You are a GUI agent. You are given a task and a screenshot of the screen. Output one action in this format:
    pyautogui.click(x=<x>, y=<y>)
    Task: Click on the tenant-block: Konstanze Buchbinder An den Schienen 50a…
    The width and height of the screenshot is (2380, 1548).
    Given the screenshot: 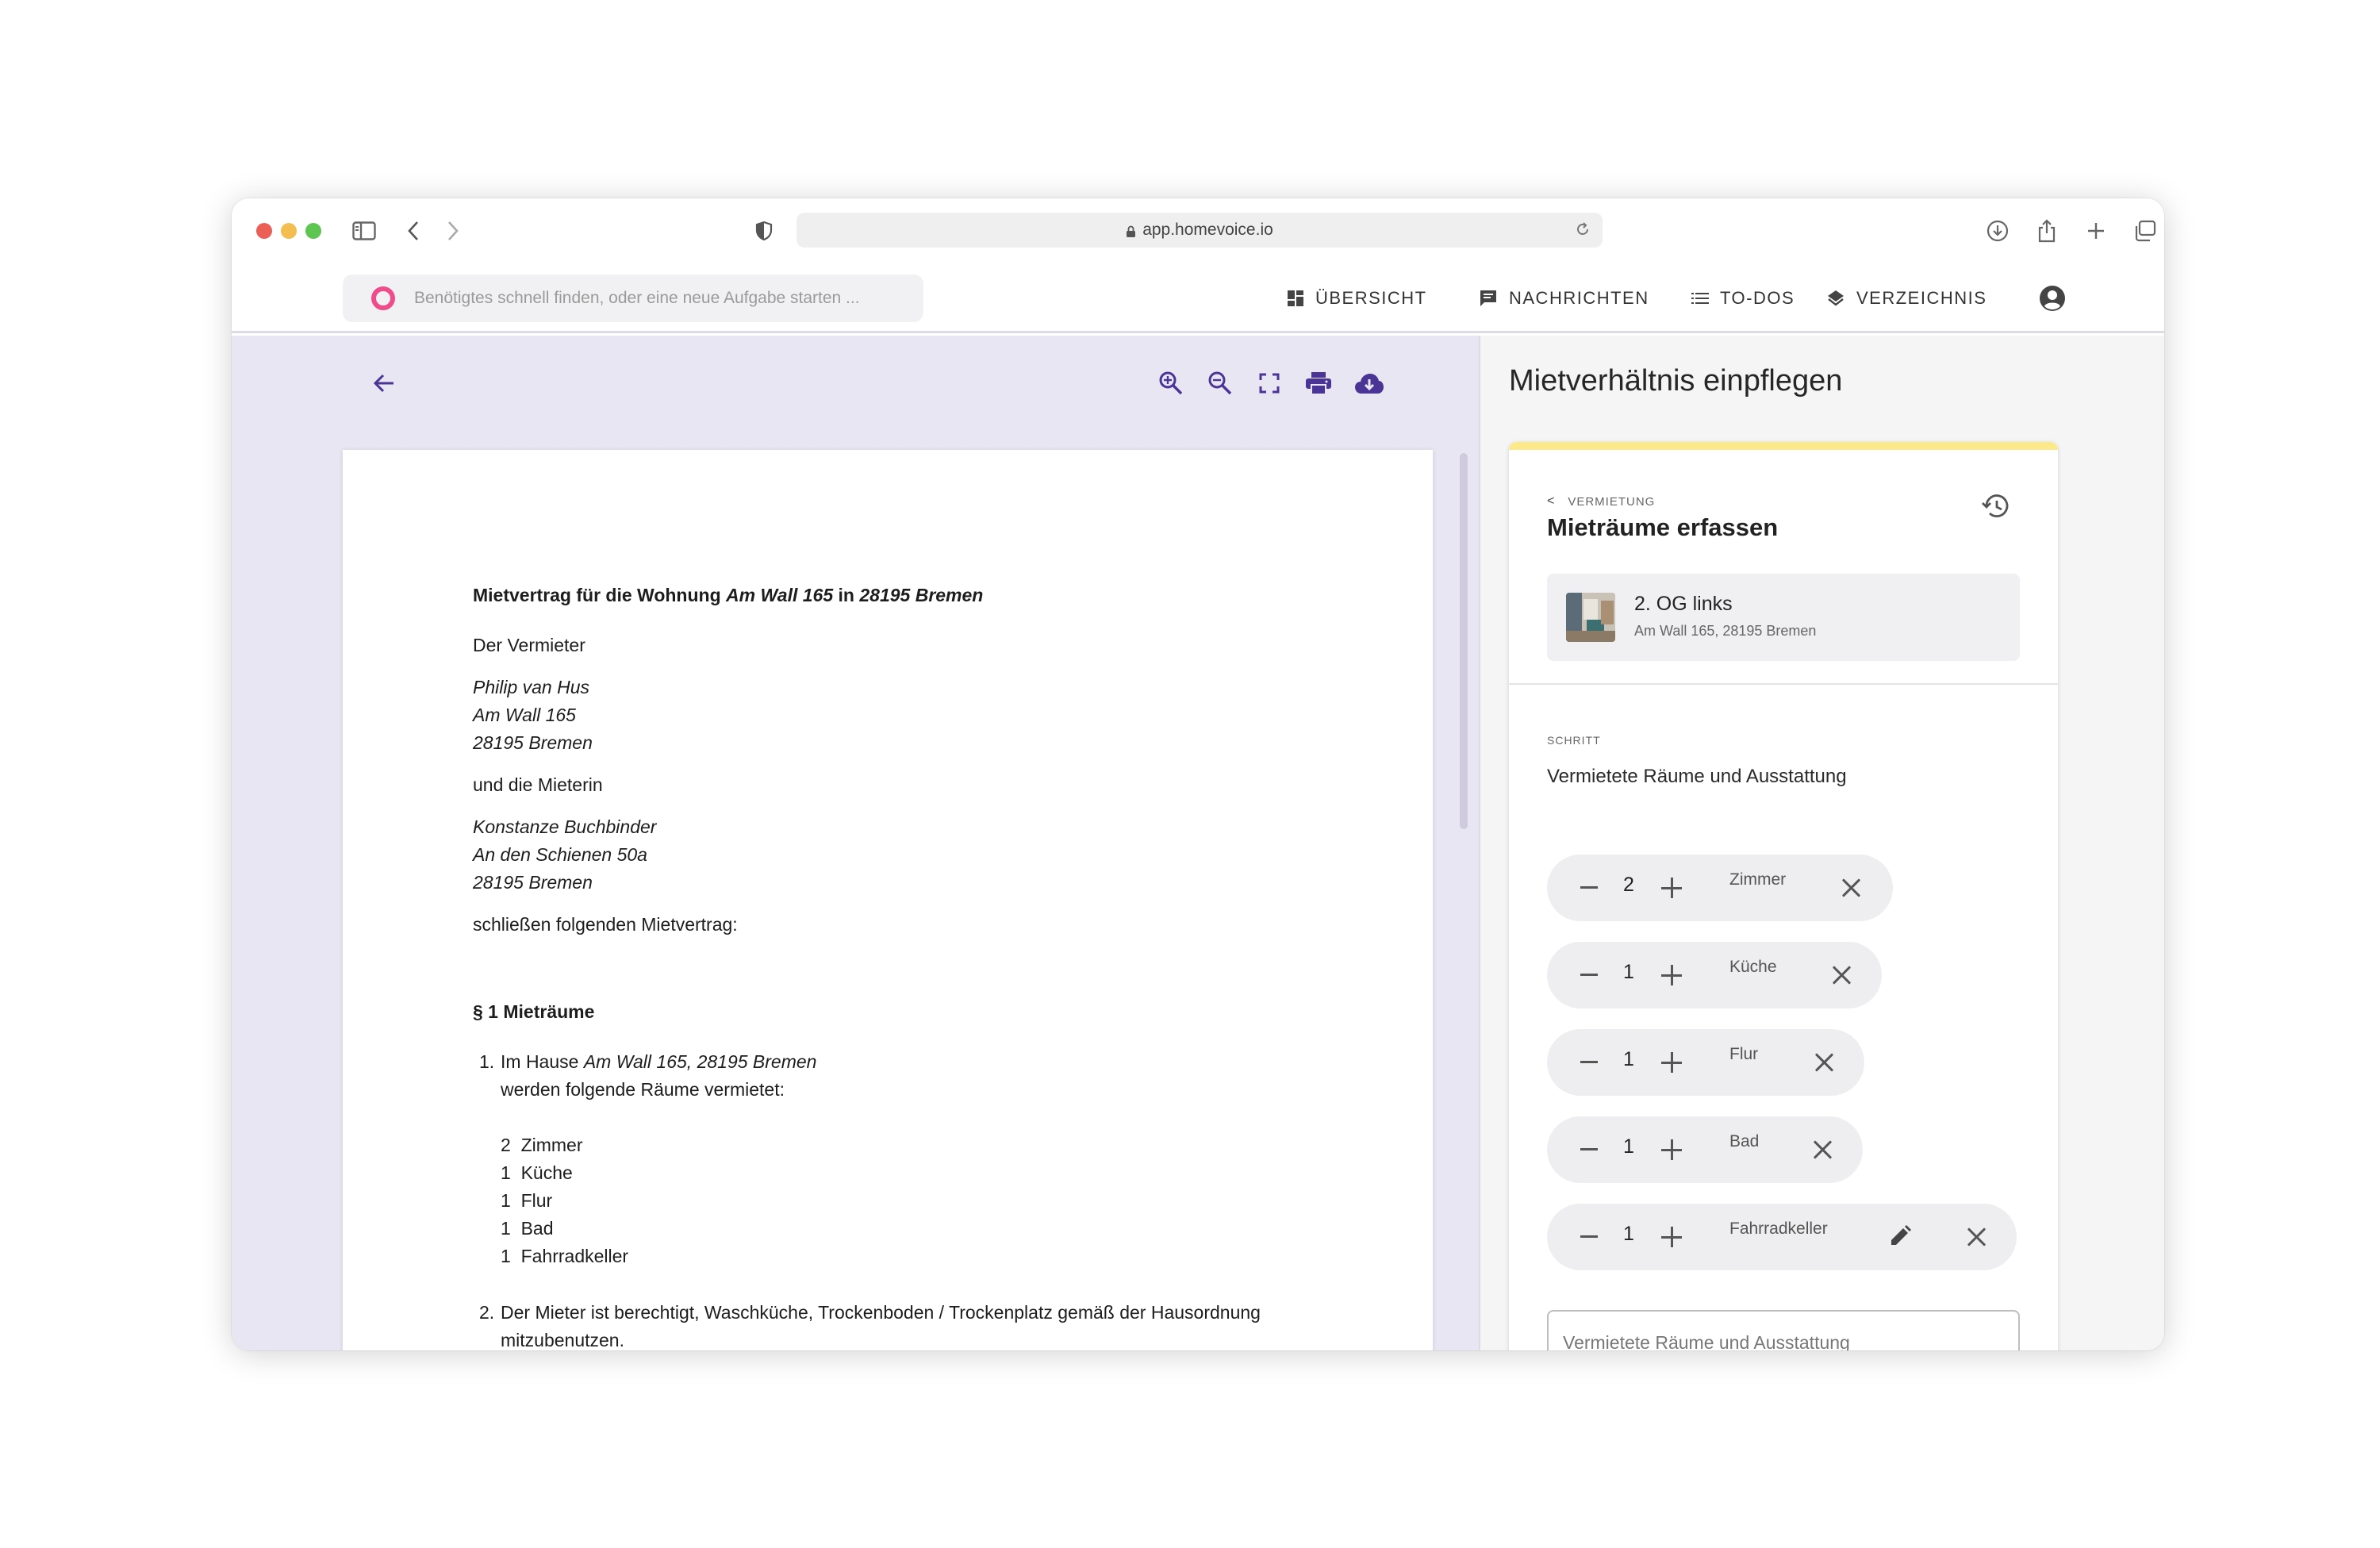 What is the action you would take?
    pyautogui.click(x=565, y=854)
    